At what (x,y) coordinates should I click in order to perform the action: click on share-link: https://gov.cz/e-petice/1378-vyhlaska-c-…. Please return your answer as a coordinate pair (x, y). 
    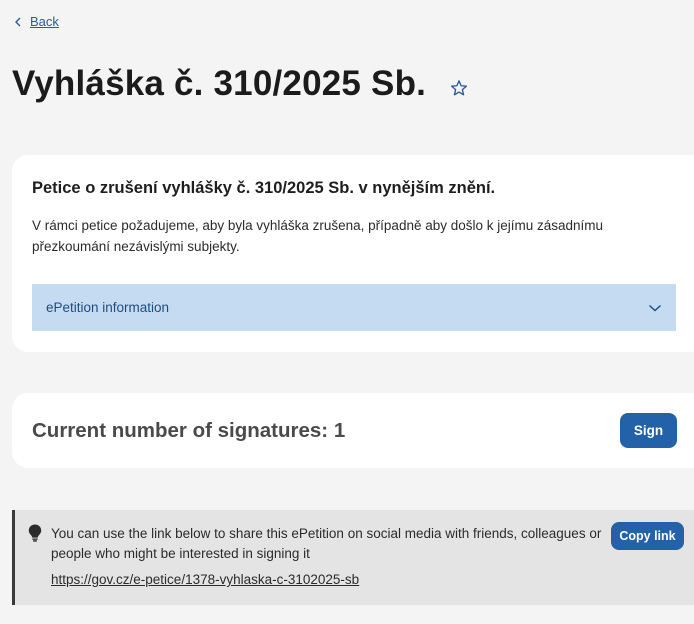
    Looking at the image, I should click on (205, 579).